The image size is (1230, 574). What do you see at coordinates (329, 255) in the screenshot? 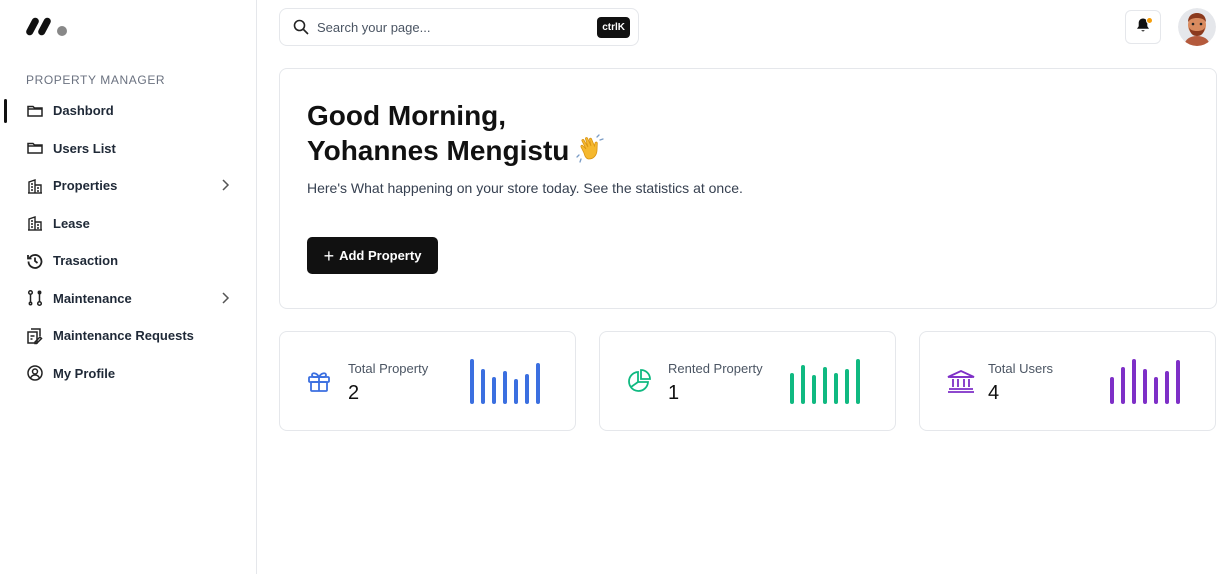
I see `plus-icon: +` at bounding box center [329, 255].